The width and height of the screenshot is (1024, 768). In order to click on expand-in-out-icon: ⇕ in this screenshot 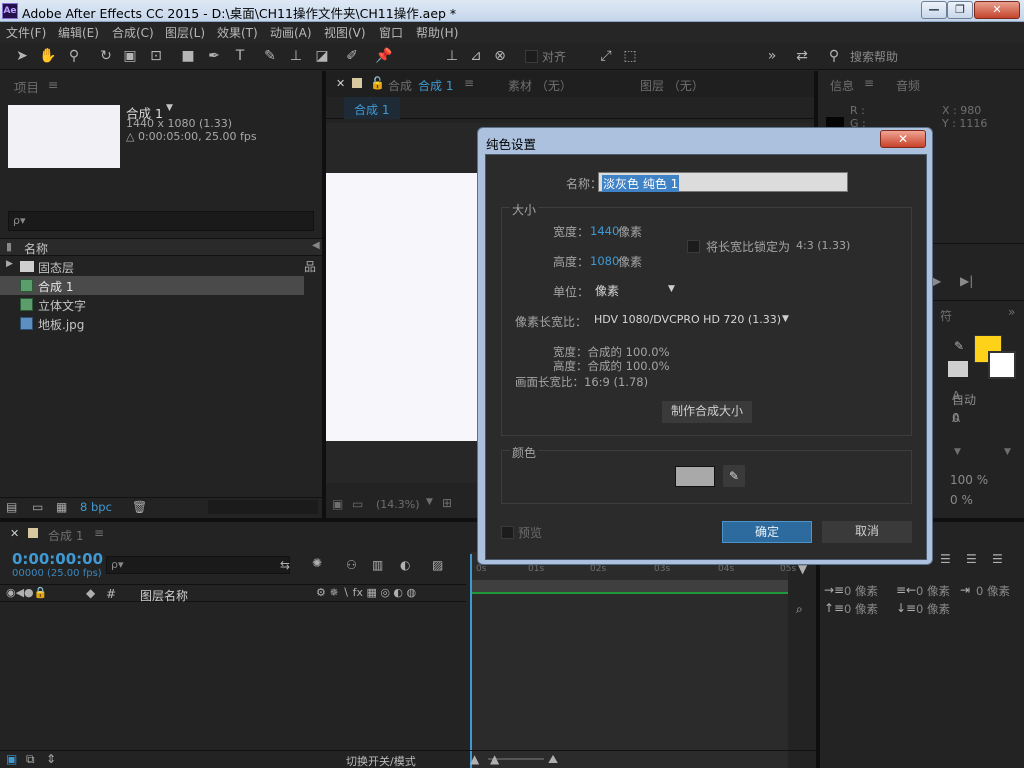, I will do `click(51, 759)`.